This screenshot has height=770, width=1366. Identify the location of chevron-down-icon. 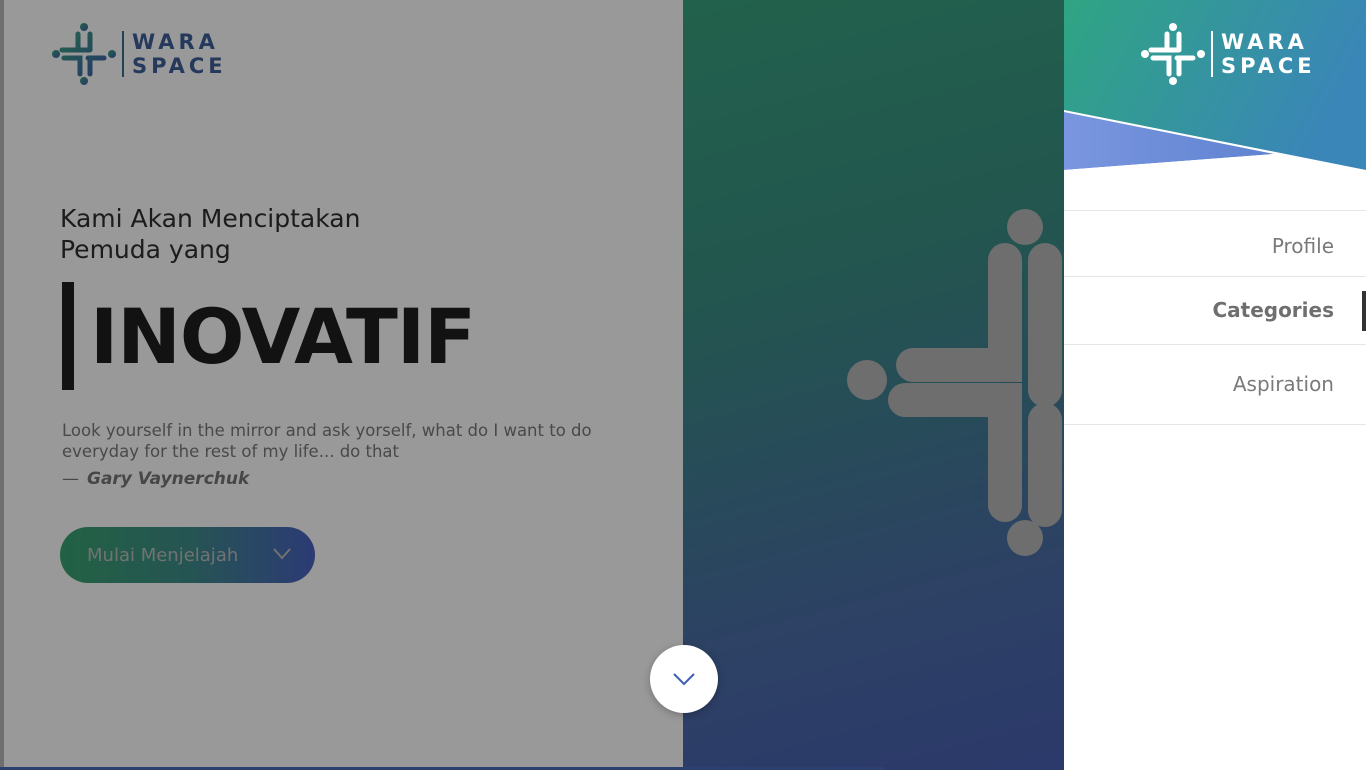
(684, 679).